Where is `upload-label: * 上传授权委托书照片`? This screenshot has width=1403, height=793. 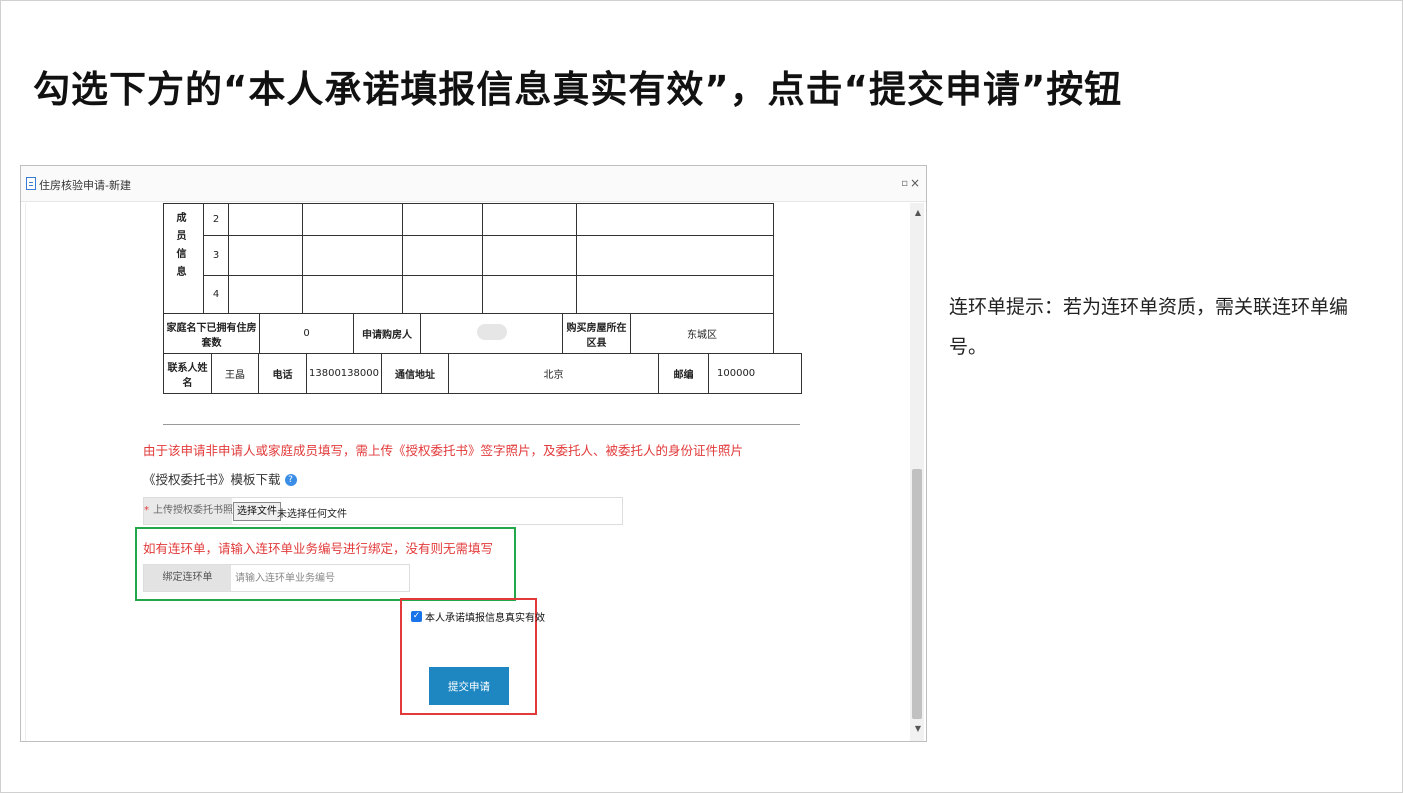
upload-label: * 上传授权委托书照片 is located at coordinates (193, 511).